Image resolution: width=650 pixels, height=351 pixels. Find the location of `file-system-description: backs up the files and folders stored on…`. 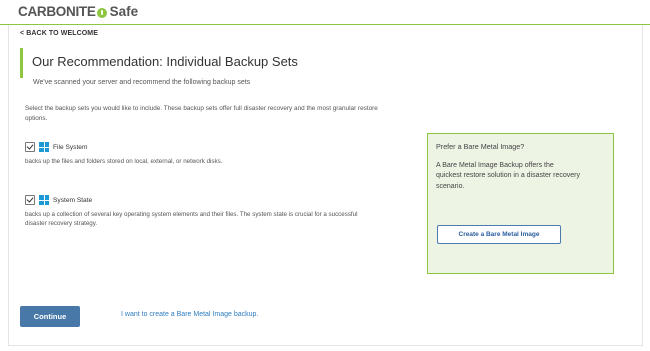

file-system-description: backs up the files and folders stored on… is located at coordinates (124, 161).